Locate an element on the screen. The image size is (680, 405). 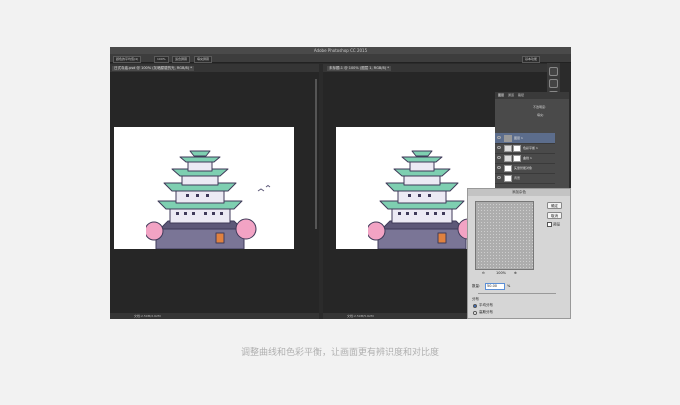
adjustment-icon is located at coordinates (508, 148).